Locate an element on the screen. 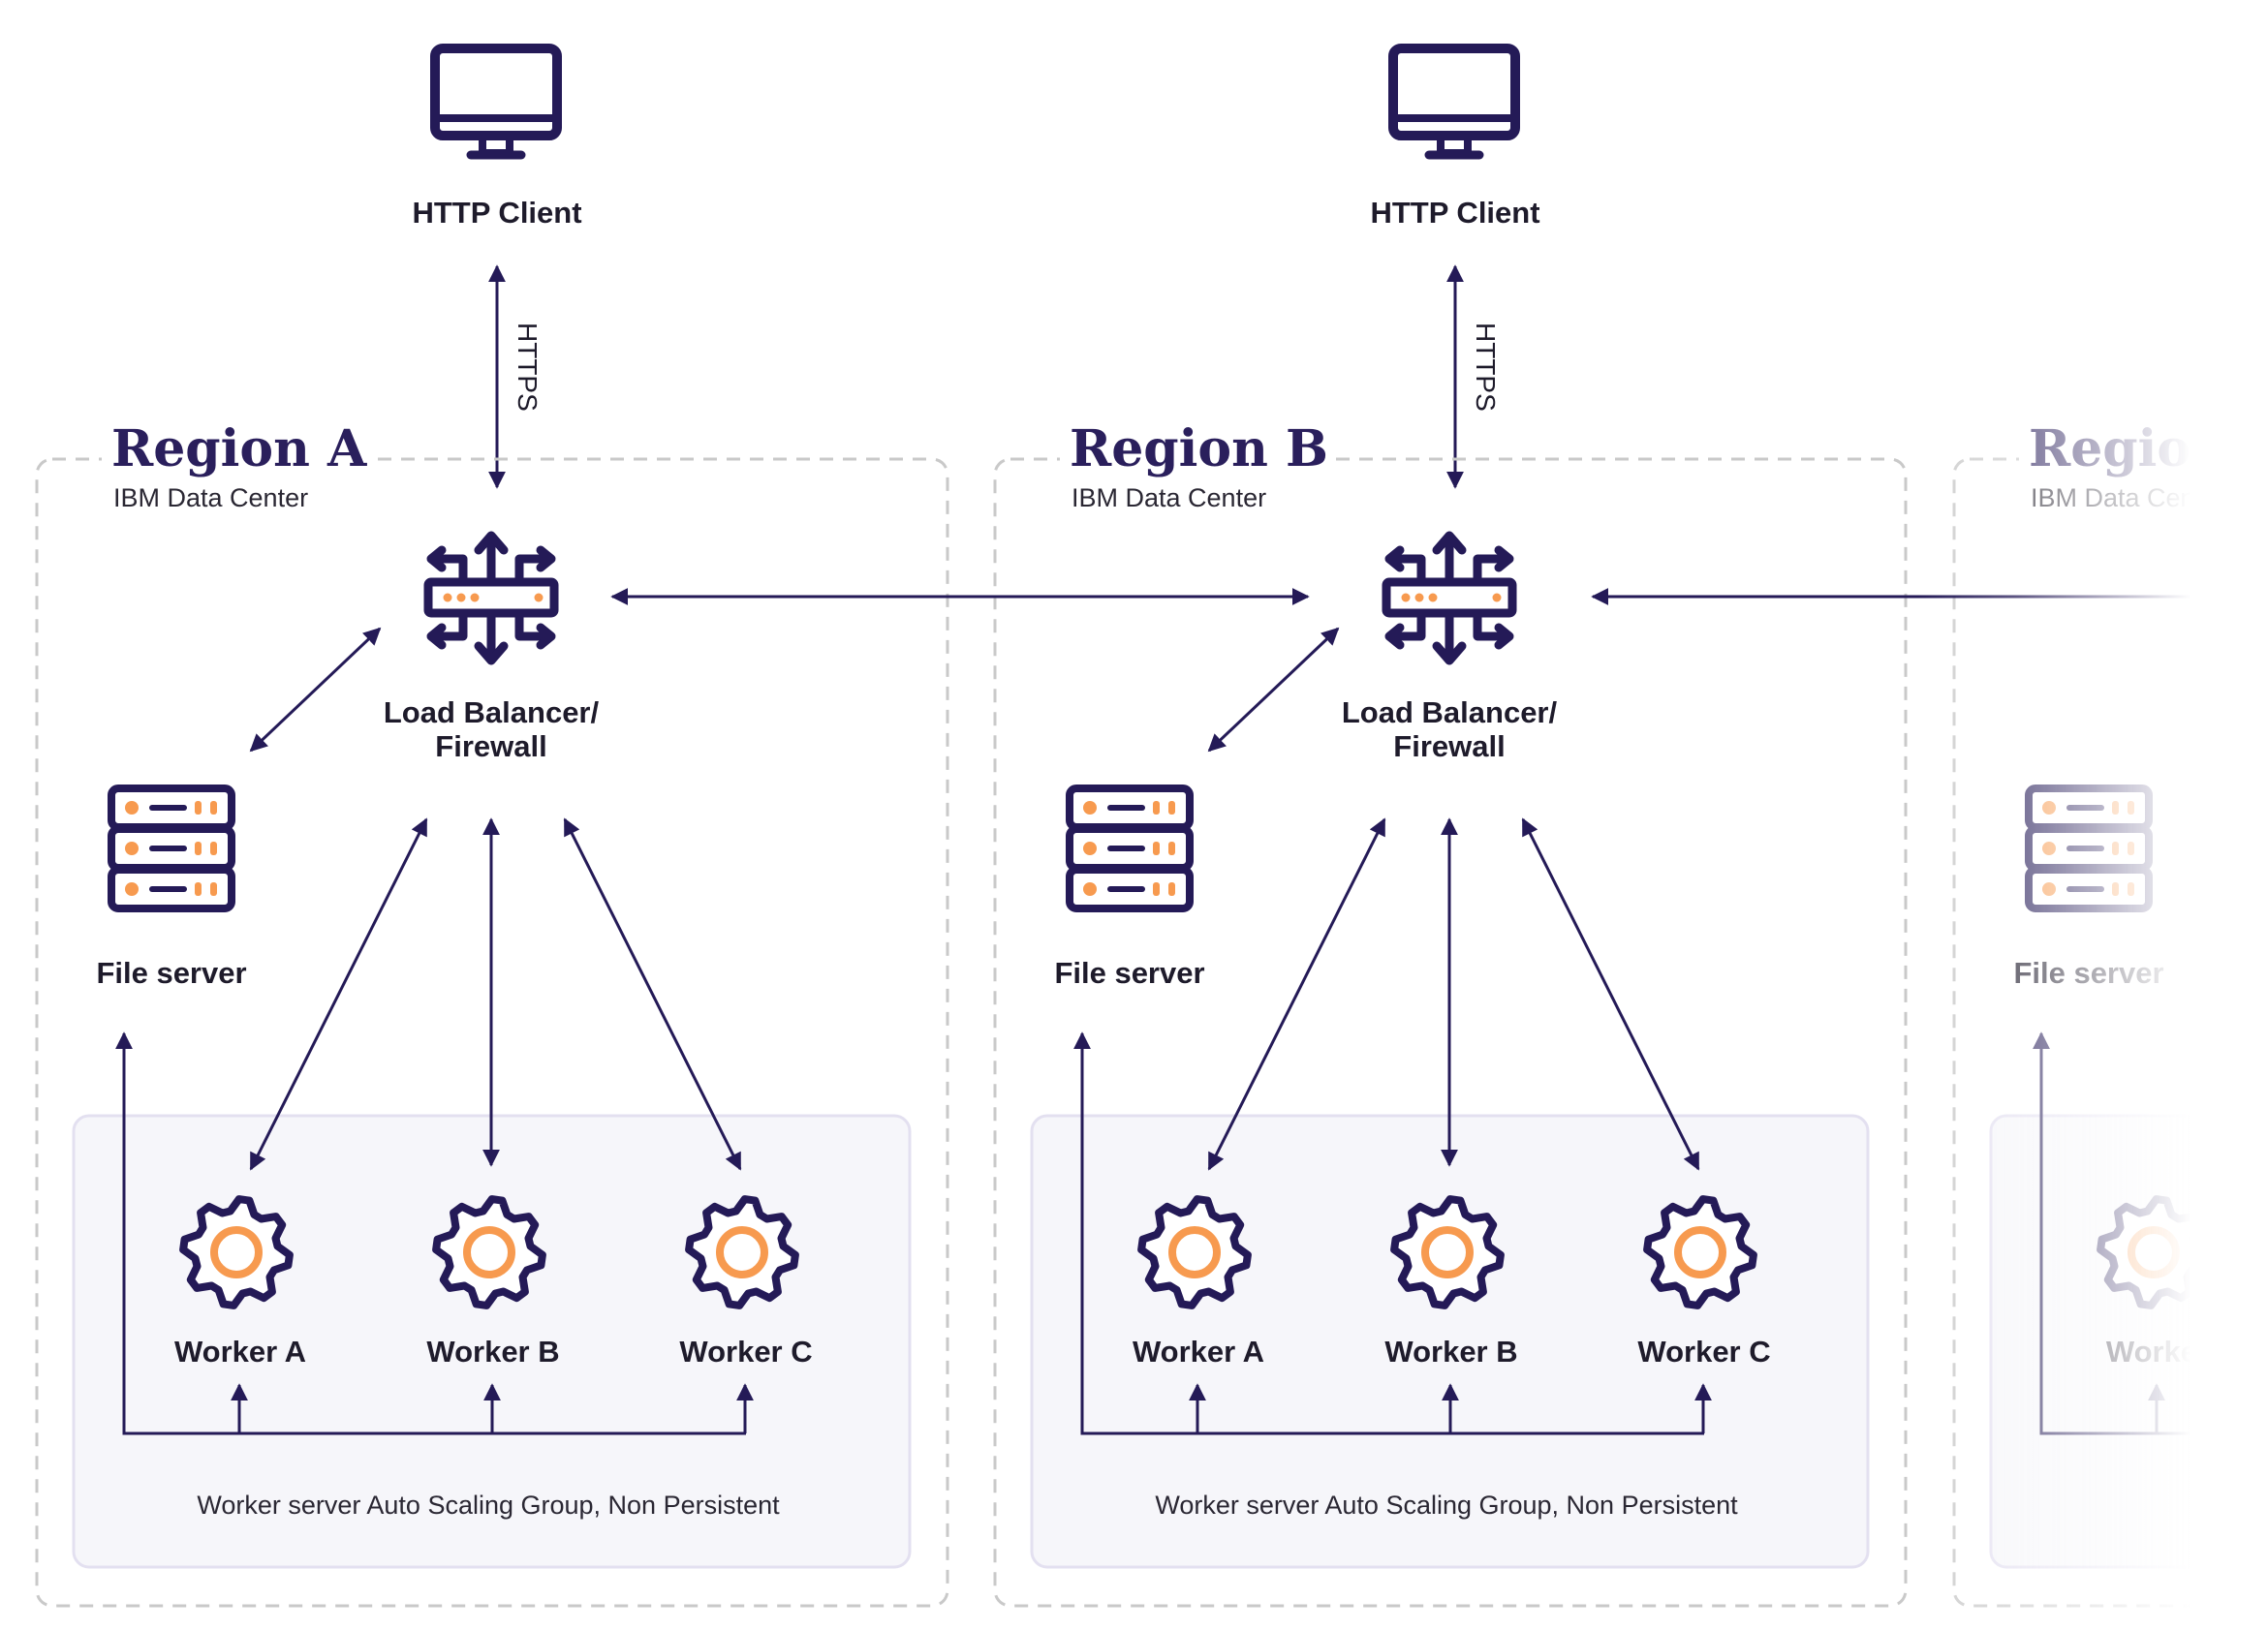  region-title: Region is located at coordinates (2128, 448).